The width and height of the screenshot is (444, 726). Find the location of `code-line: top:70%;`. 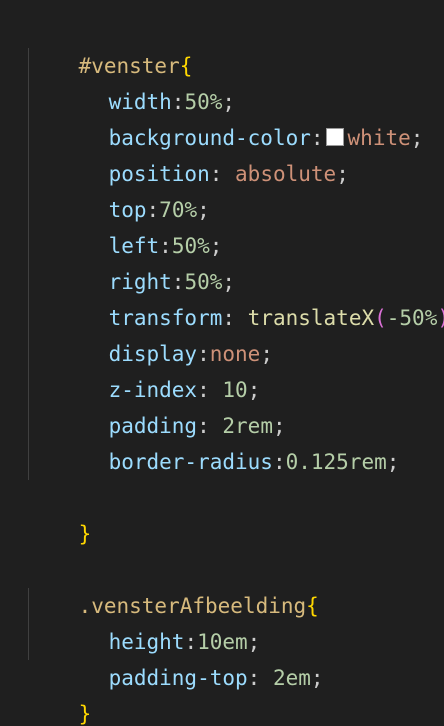

code-line: top:70%; is located at coordinates (134, 189).